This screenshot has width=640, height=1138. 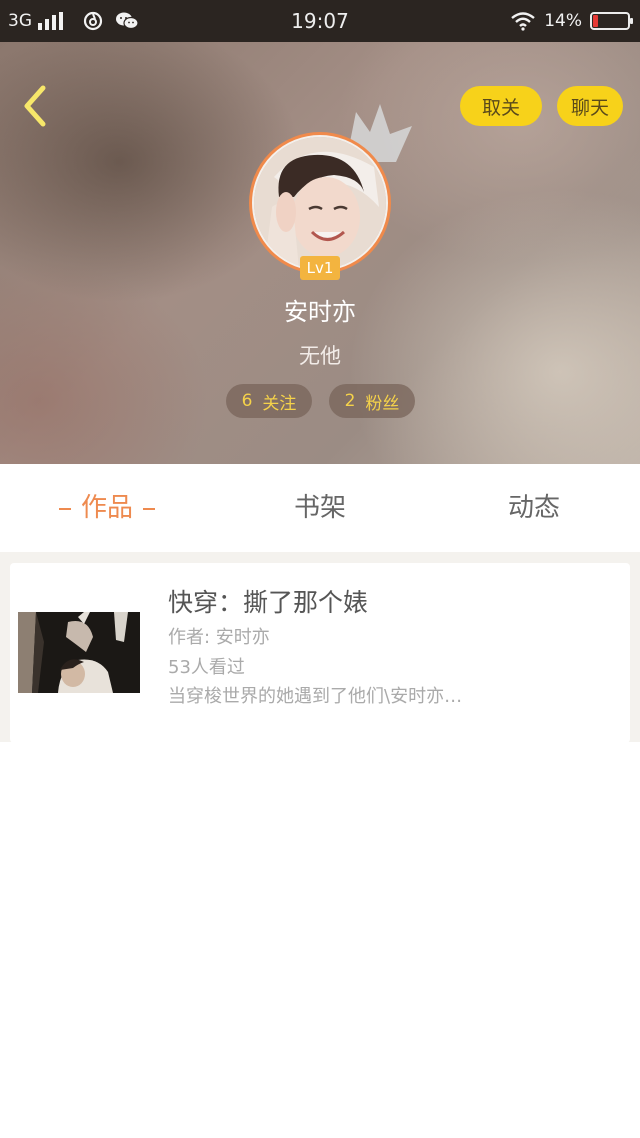 I want to click on fans-label: 粉丝, so click(x=382, y=403).